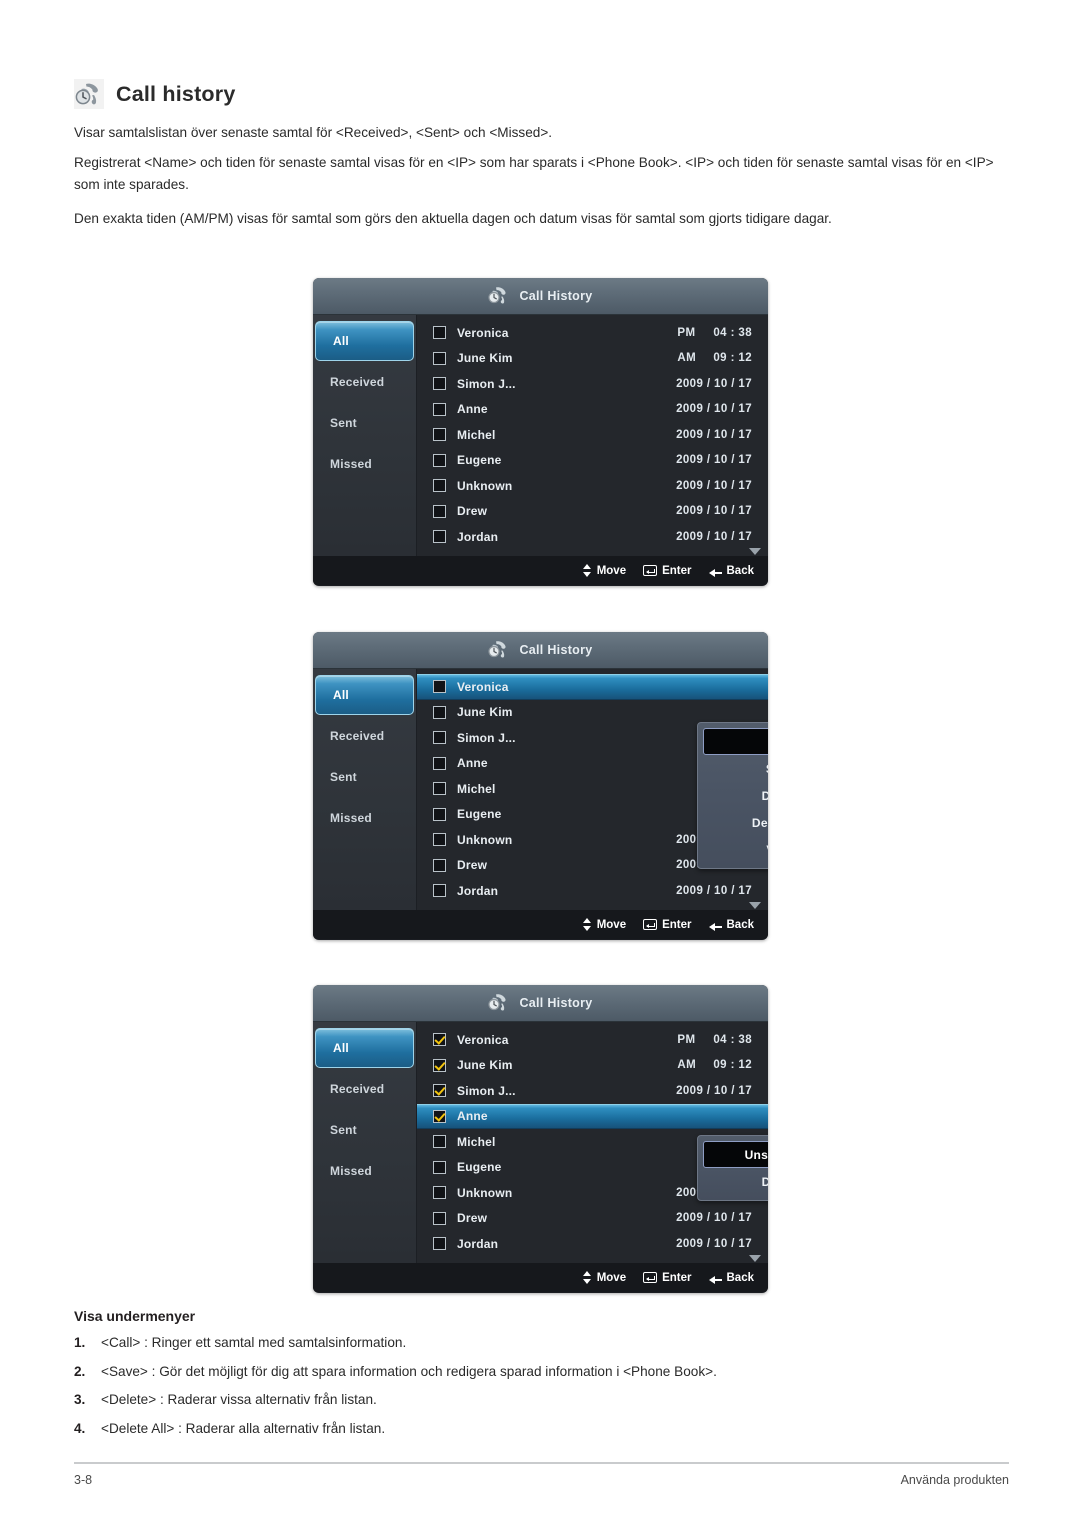 The height and width of the screenshot is (1527, 1080). Describe the element at coordinates (735, 741) in the screenshot. I see `context-menu-item-call: Call` at that location.